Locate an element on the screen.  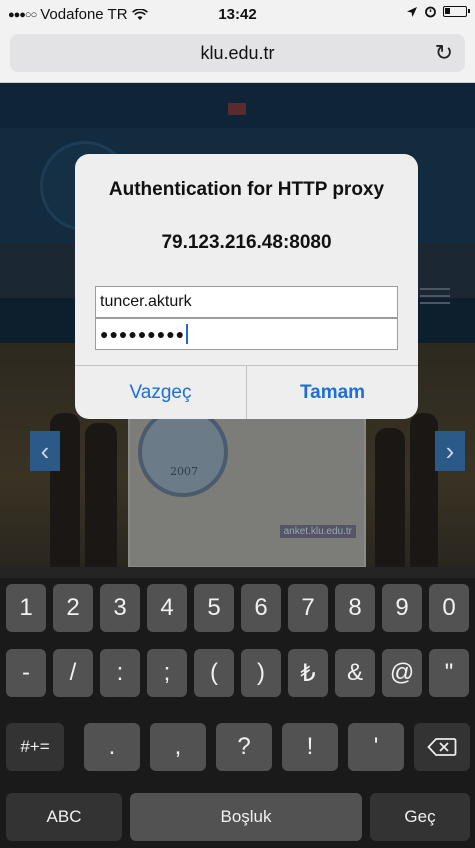
key-backspace is located at coordinates (442, 747).